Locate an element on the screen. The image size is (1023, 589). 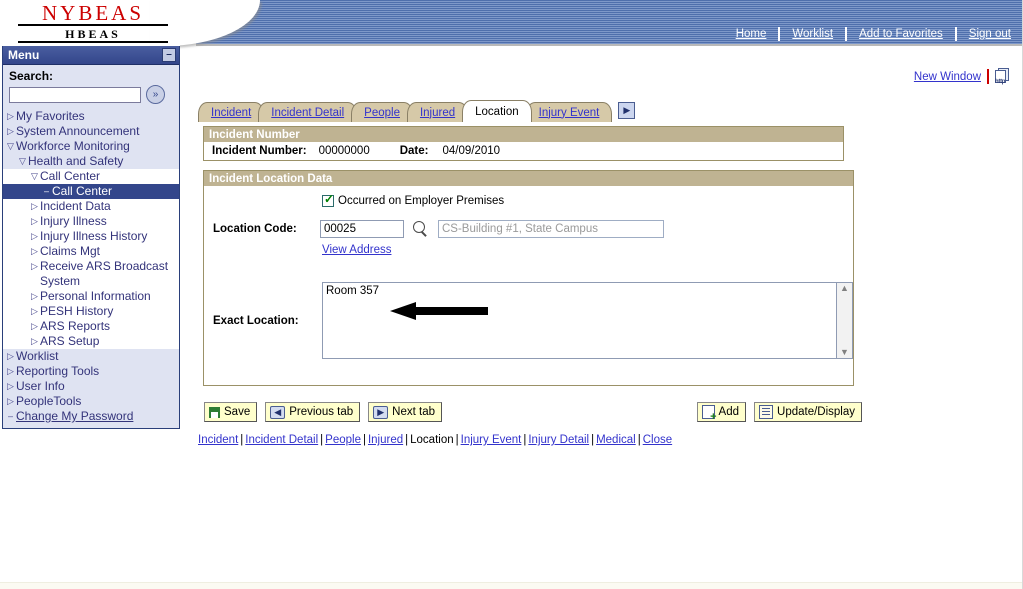
menu-item-pesh-history: ▷ PESH History is located at coordinates (91, 311).